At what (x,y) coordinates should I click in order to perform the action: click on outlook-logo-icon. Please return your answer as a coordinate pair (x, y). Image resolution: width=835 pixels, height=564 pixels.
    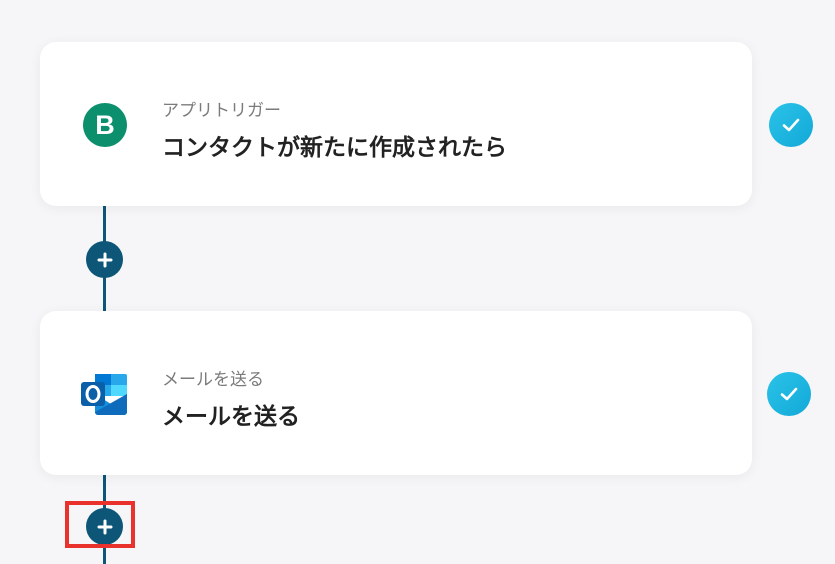
    Looking at the image, I should click on (105, 394).